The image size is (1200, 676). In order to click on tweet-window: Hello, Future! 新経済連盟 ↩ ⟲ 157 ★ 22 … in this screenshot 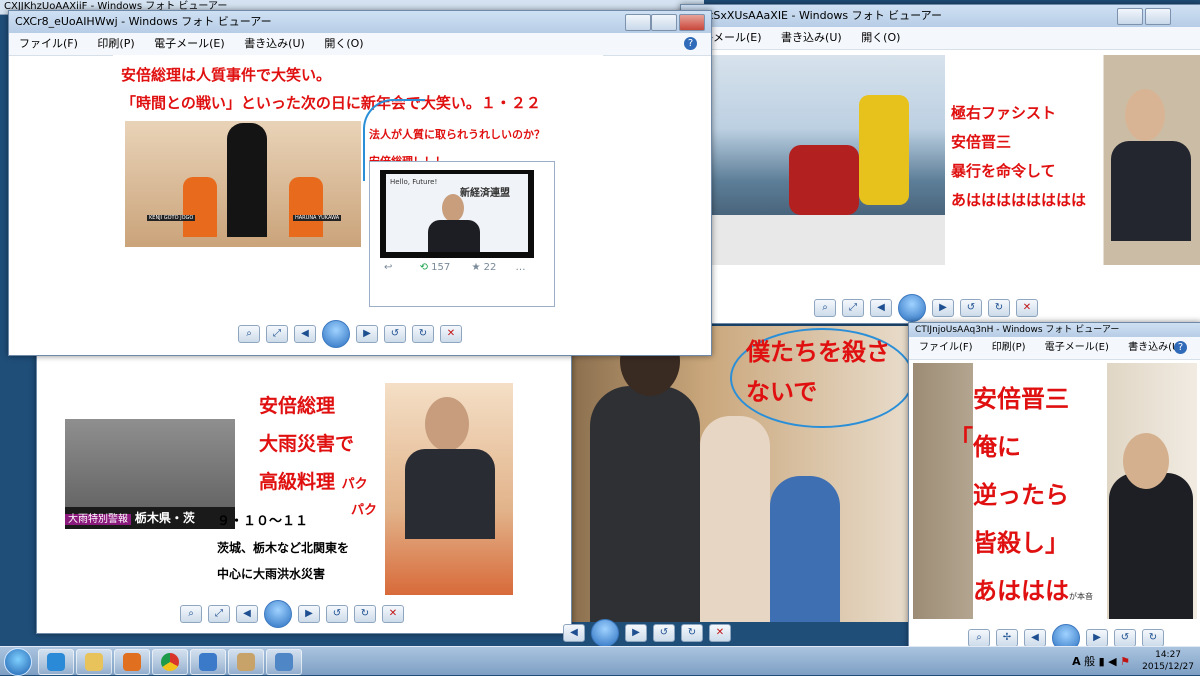, I will do `click(462, 234)`.